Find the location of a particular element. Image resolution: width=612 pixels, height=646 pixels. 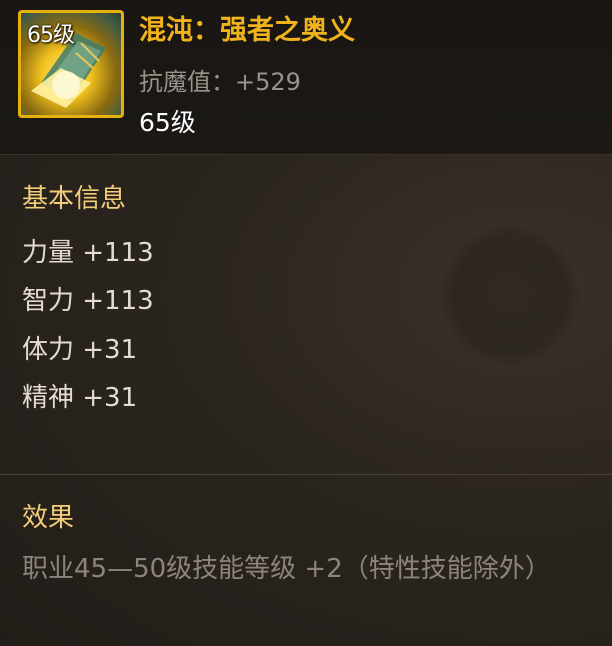

section-divider is located at coordinates (306, 474).